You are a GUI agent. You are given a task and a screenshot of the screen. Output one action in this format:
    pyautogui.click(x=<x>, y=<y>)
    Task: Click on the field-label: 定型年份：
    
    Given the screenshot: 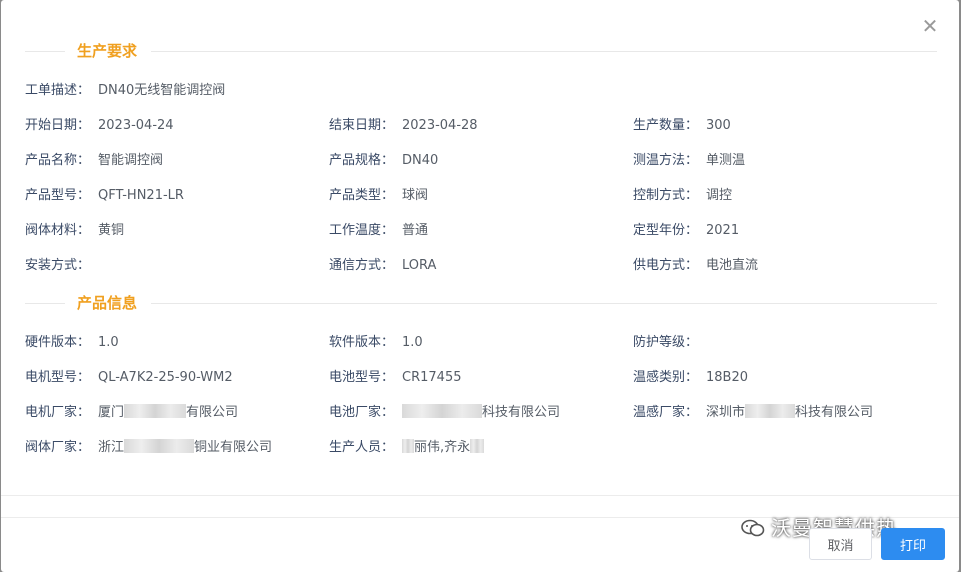 What is the action you would take?
    pyautogui.click(x=666, y=230)
    